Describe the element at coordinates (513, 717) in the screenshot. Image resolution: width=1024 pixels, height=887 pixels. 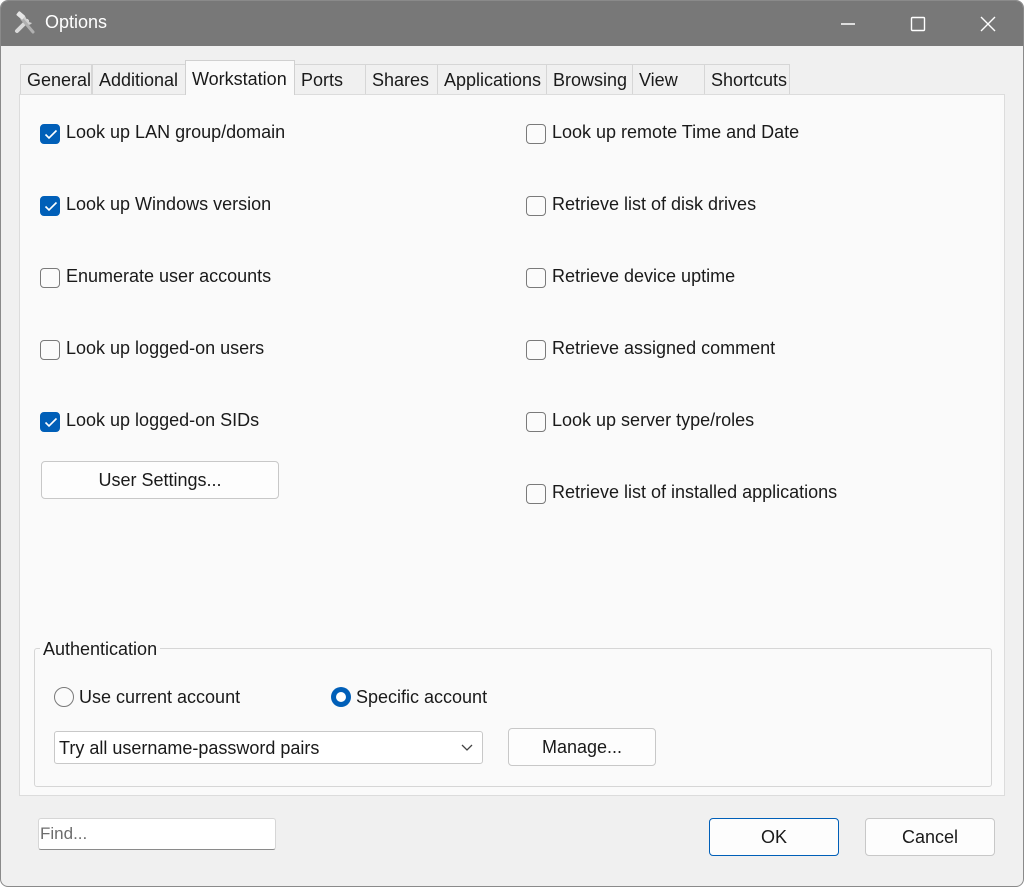
I see `authentication-group` at that location.